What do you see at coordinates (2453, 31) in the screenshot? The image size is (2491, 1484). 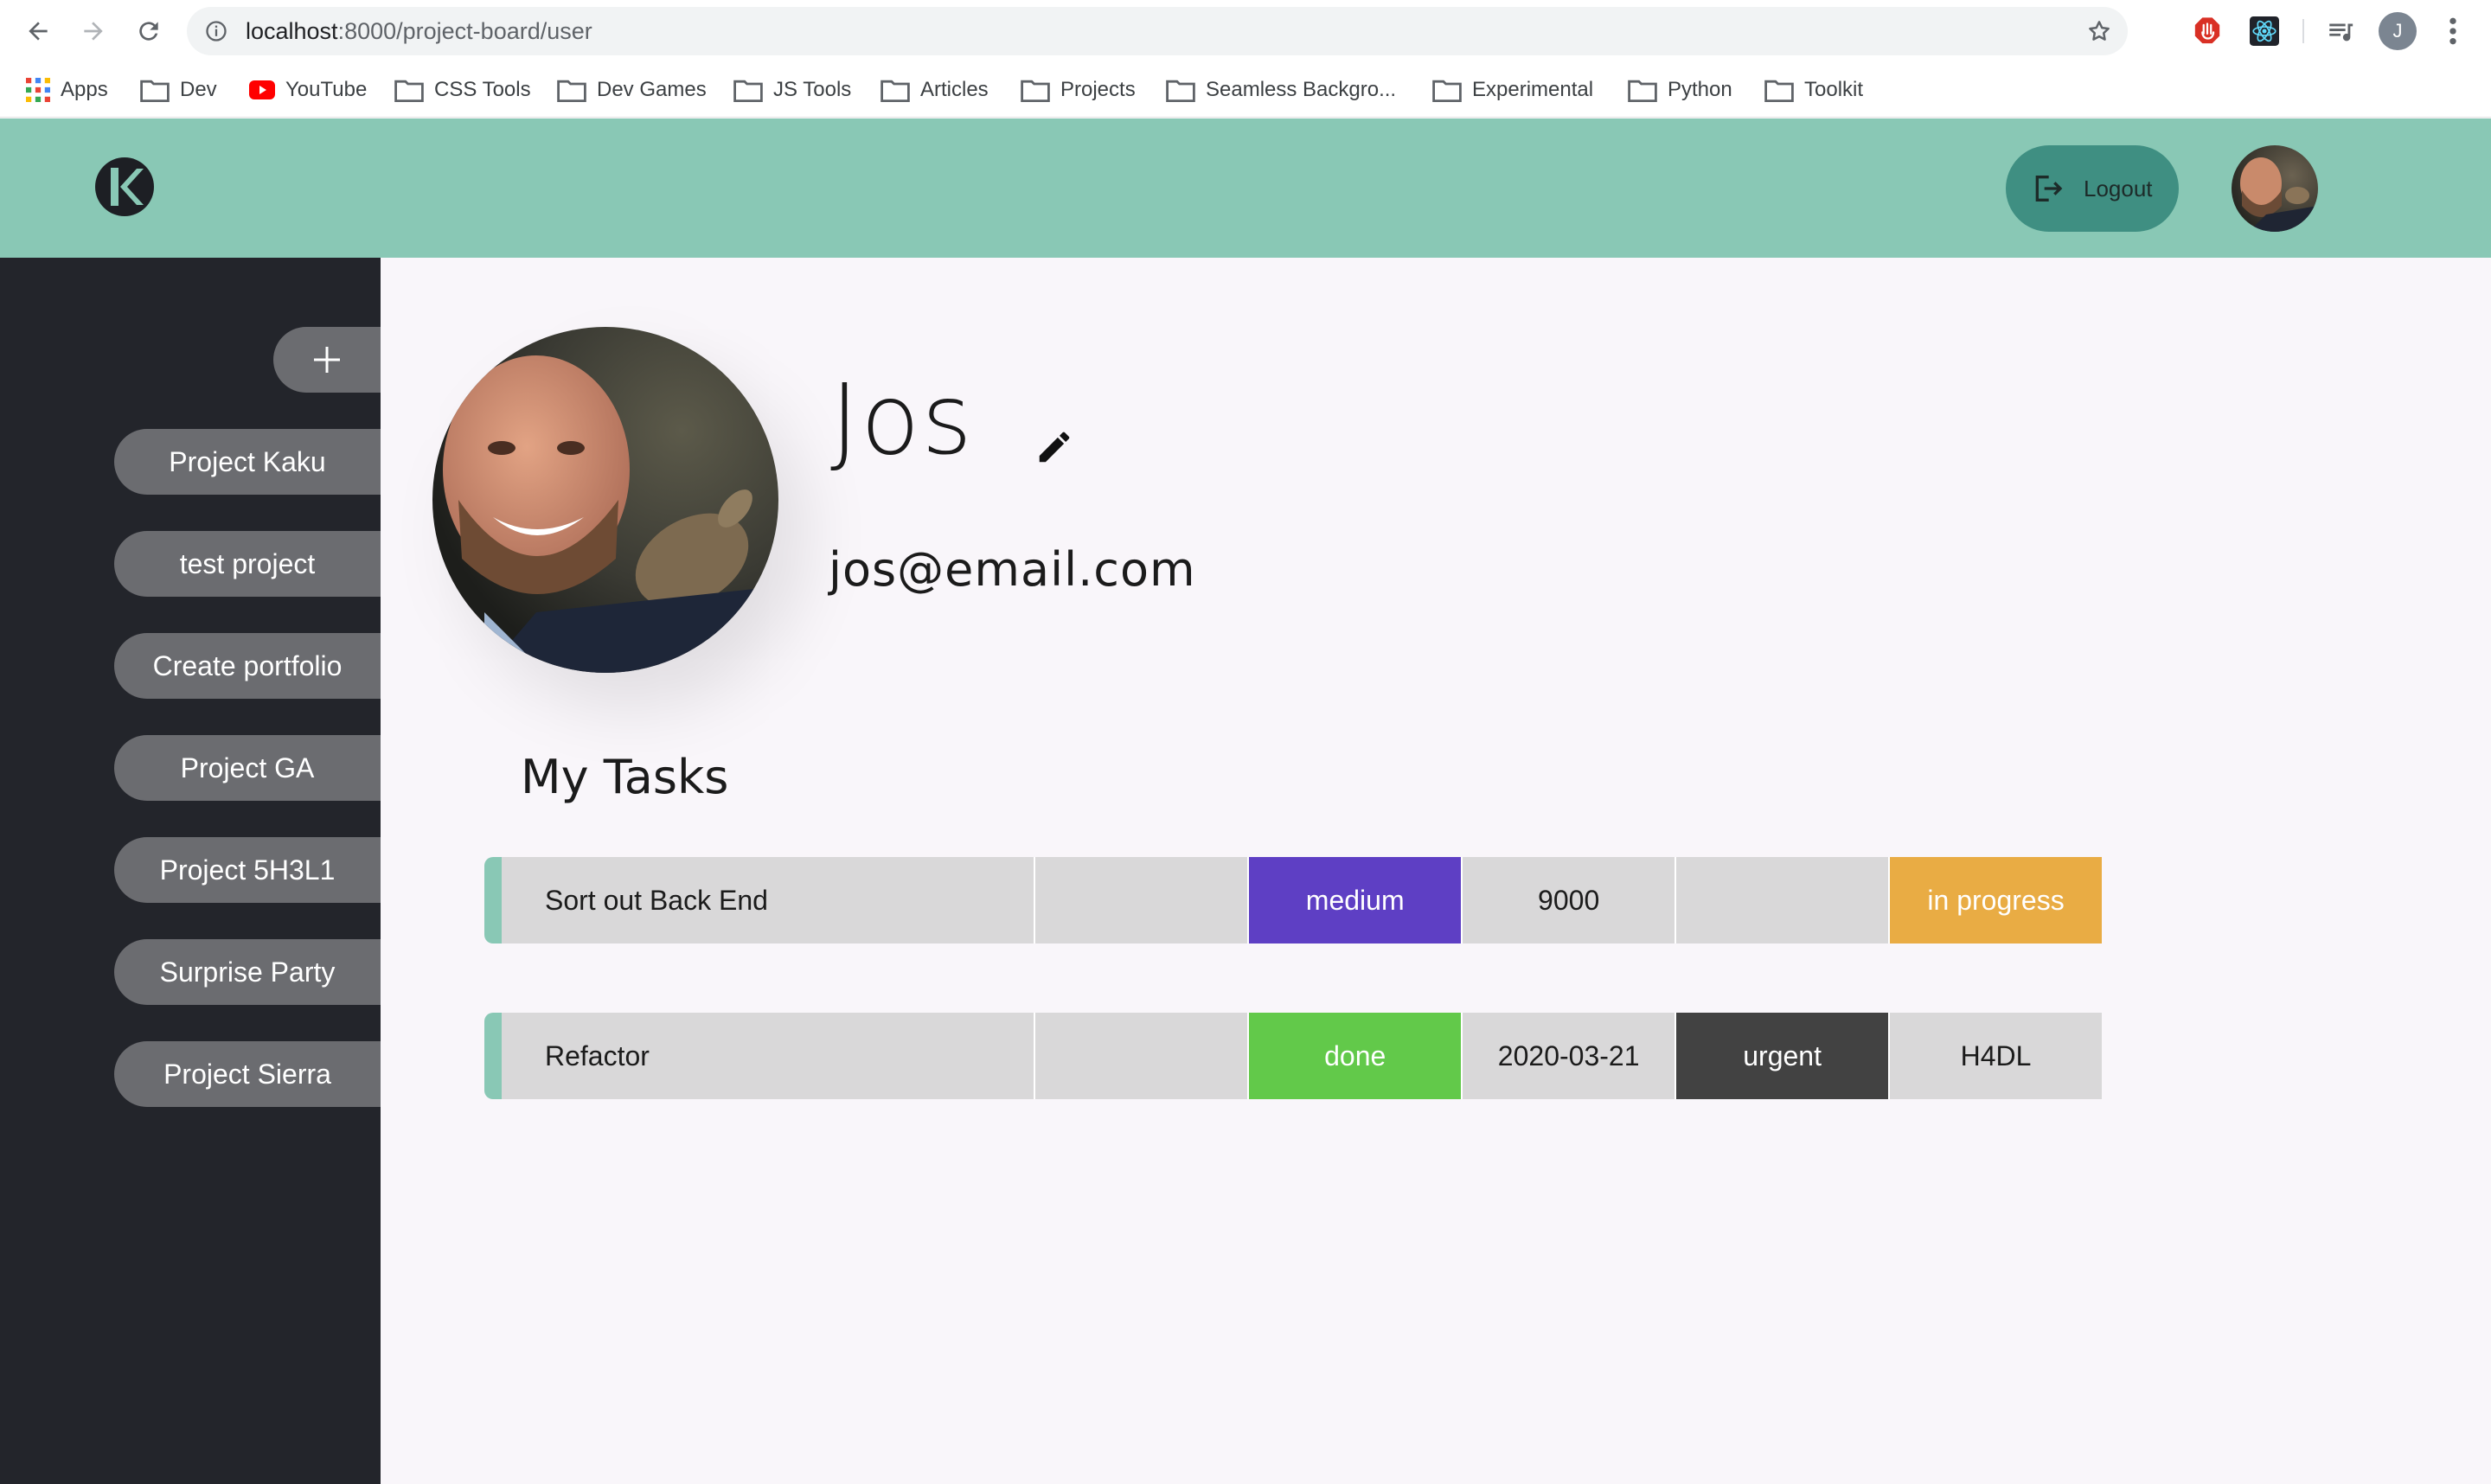 I see `more-menu-icon` at bounding box center [2453, 31].